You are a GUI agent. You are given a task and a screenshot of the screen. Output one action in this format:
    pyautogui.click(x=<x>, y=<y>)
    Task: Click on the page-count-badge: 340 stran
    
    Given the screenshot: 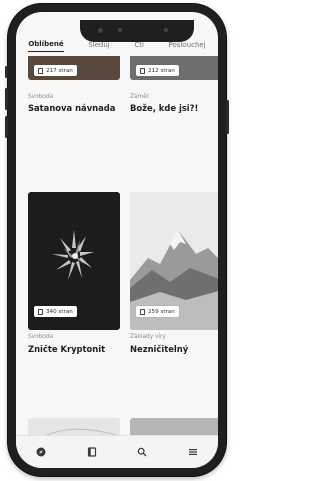 What is the action you would take?
    pyautogui.click(x=55, y=311)
    